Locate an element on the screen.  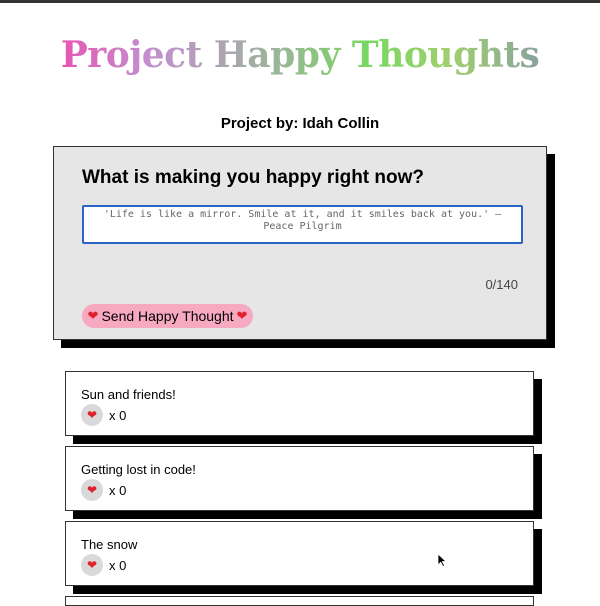
thought-card: The snow ❤ x 0 is located at coordinates (299, 553).